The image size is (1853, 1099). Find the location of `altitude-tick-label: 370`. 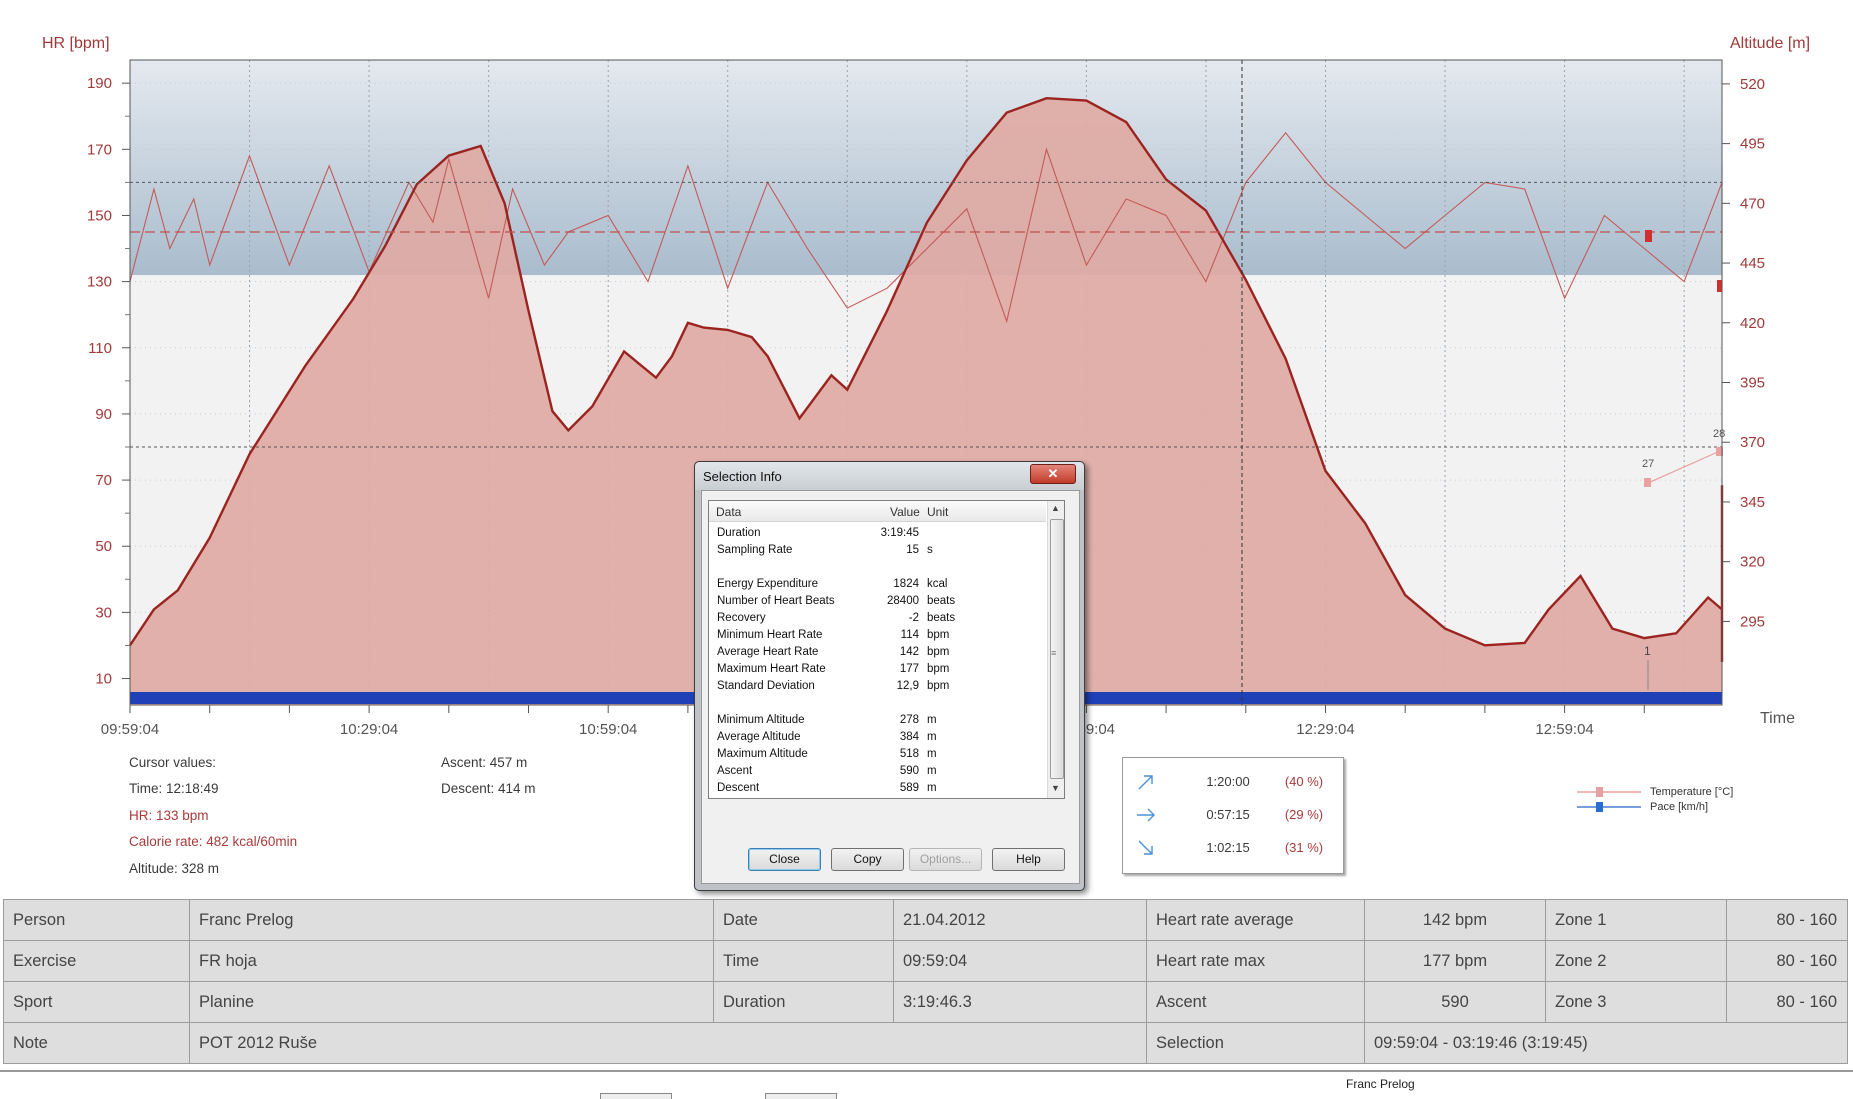

altitude-tick-label: 370 is located at coordinates (1752, 442).